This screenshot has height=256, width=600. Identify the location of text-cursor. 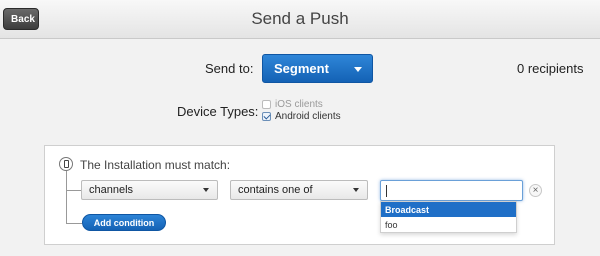
(386, 191).